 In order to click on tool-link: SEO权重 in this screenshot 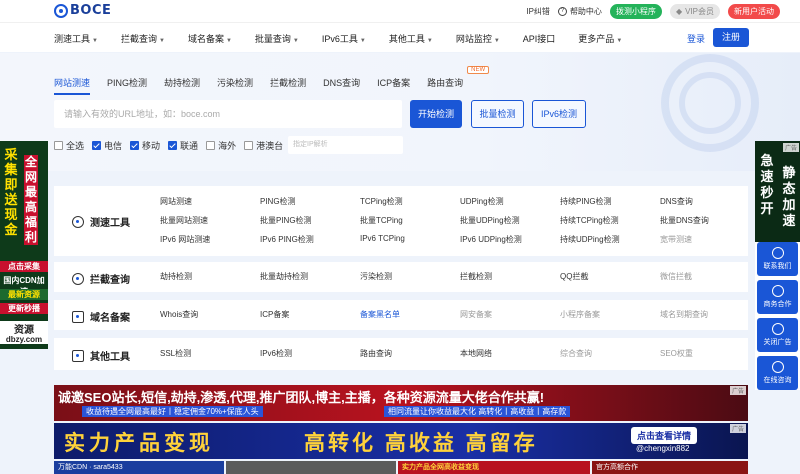, I will do `click(676, 353)`.